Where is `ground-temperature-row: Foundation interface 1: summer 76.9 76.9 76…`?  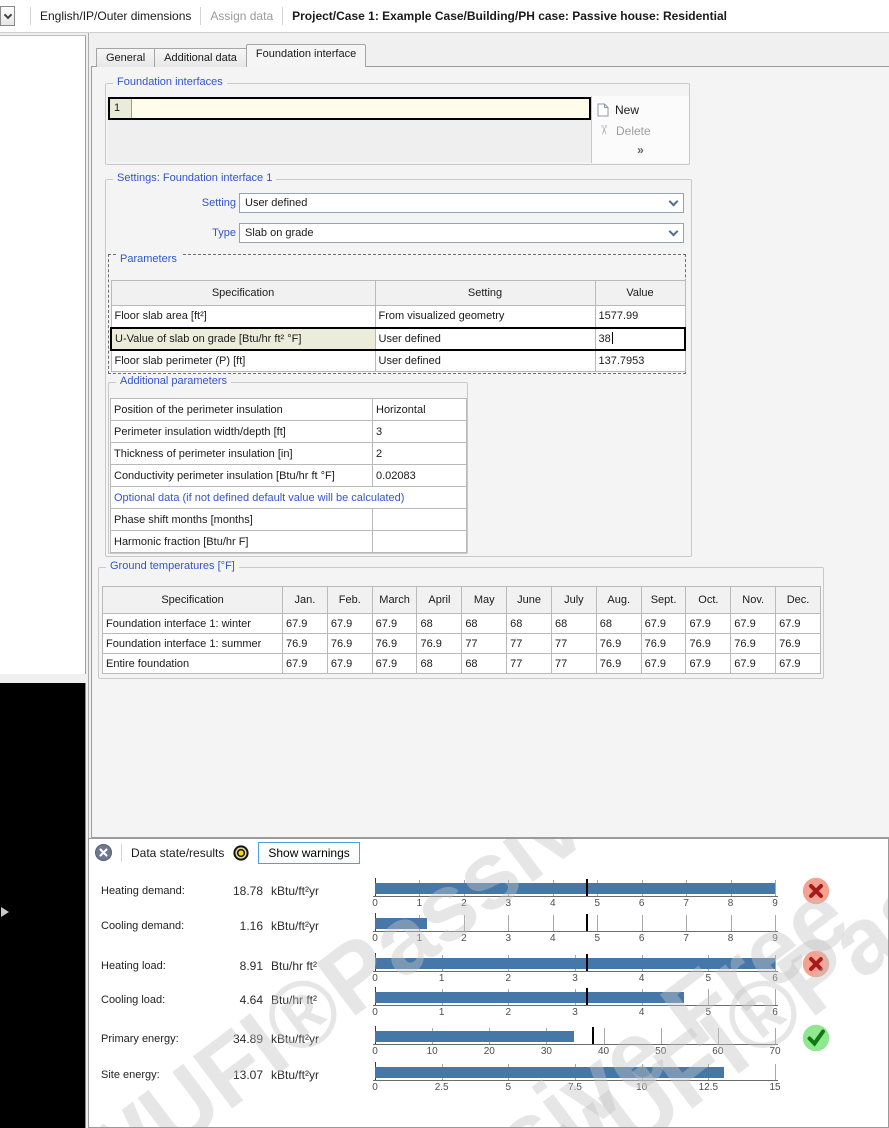 ground-temperature-row: Foundation interface 1: summer 76.9 76.9 76… is located at coordinates (461, 643).